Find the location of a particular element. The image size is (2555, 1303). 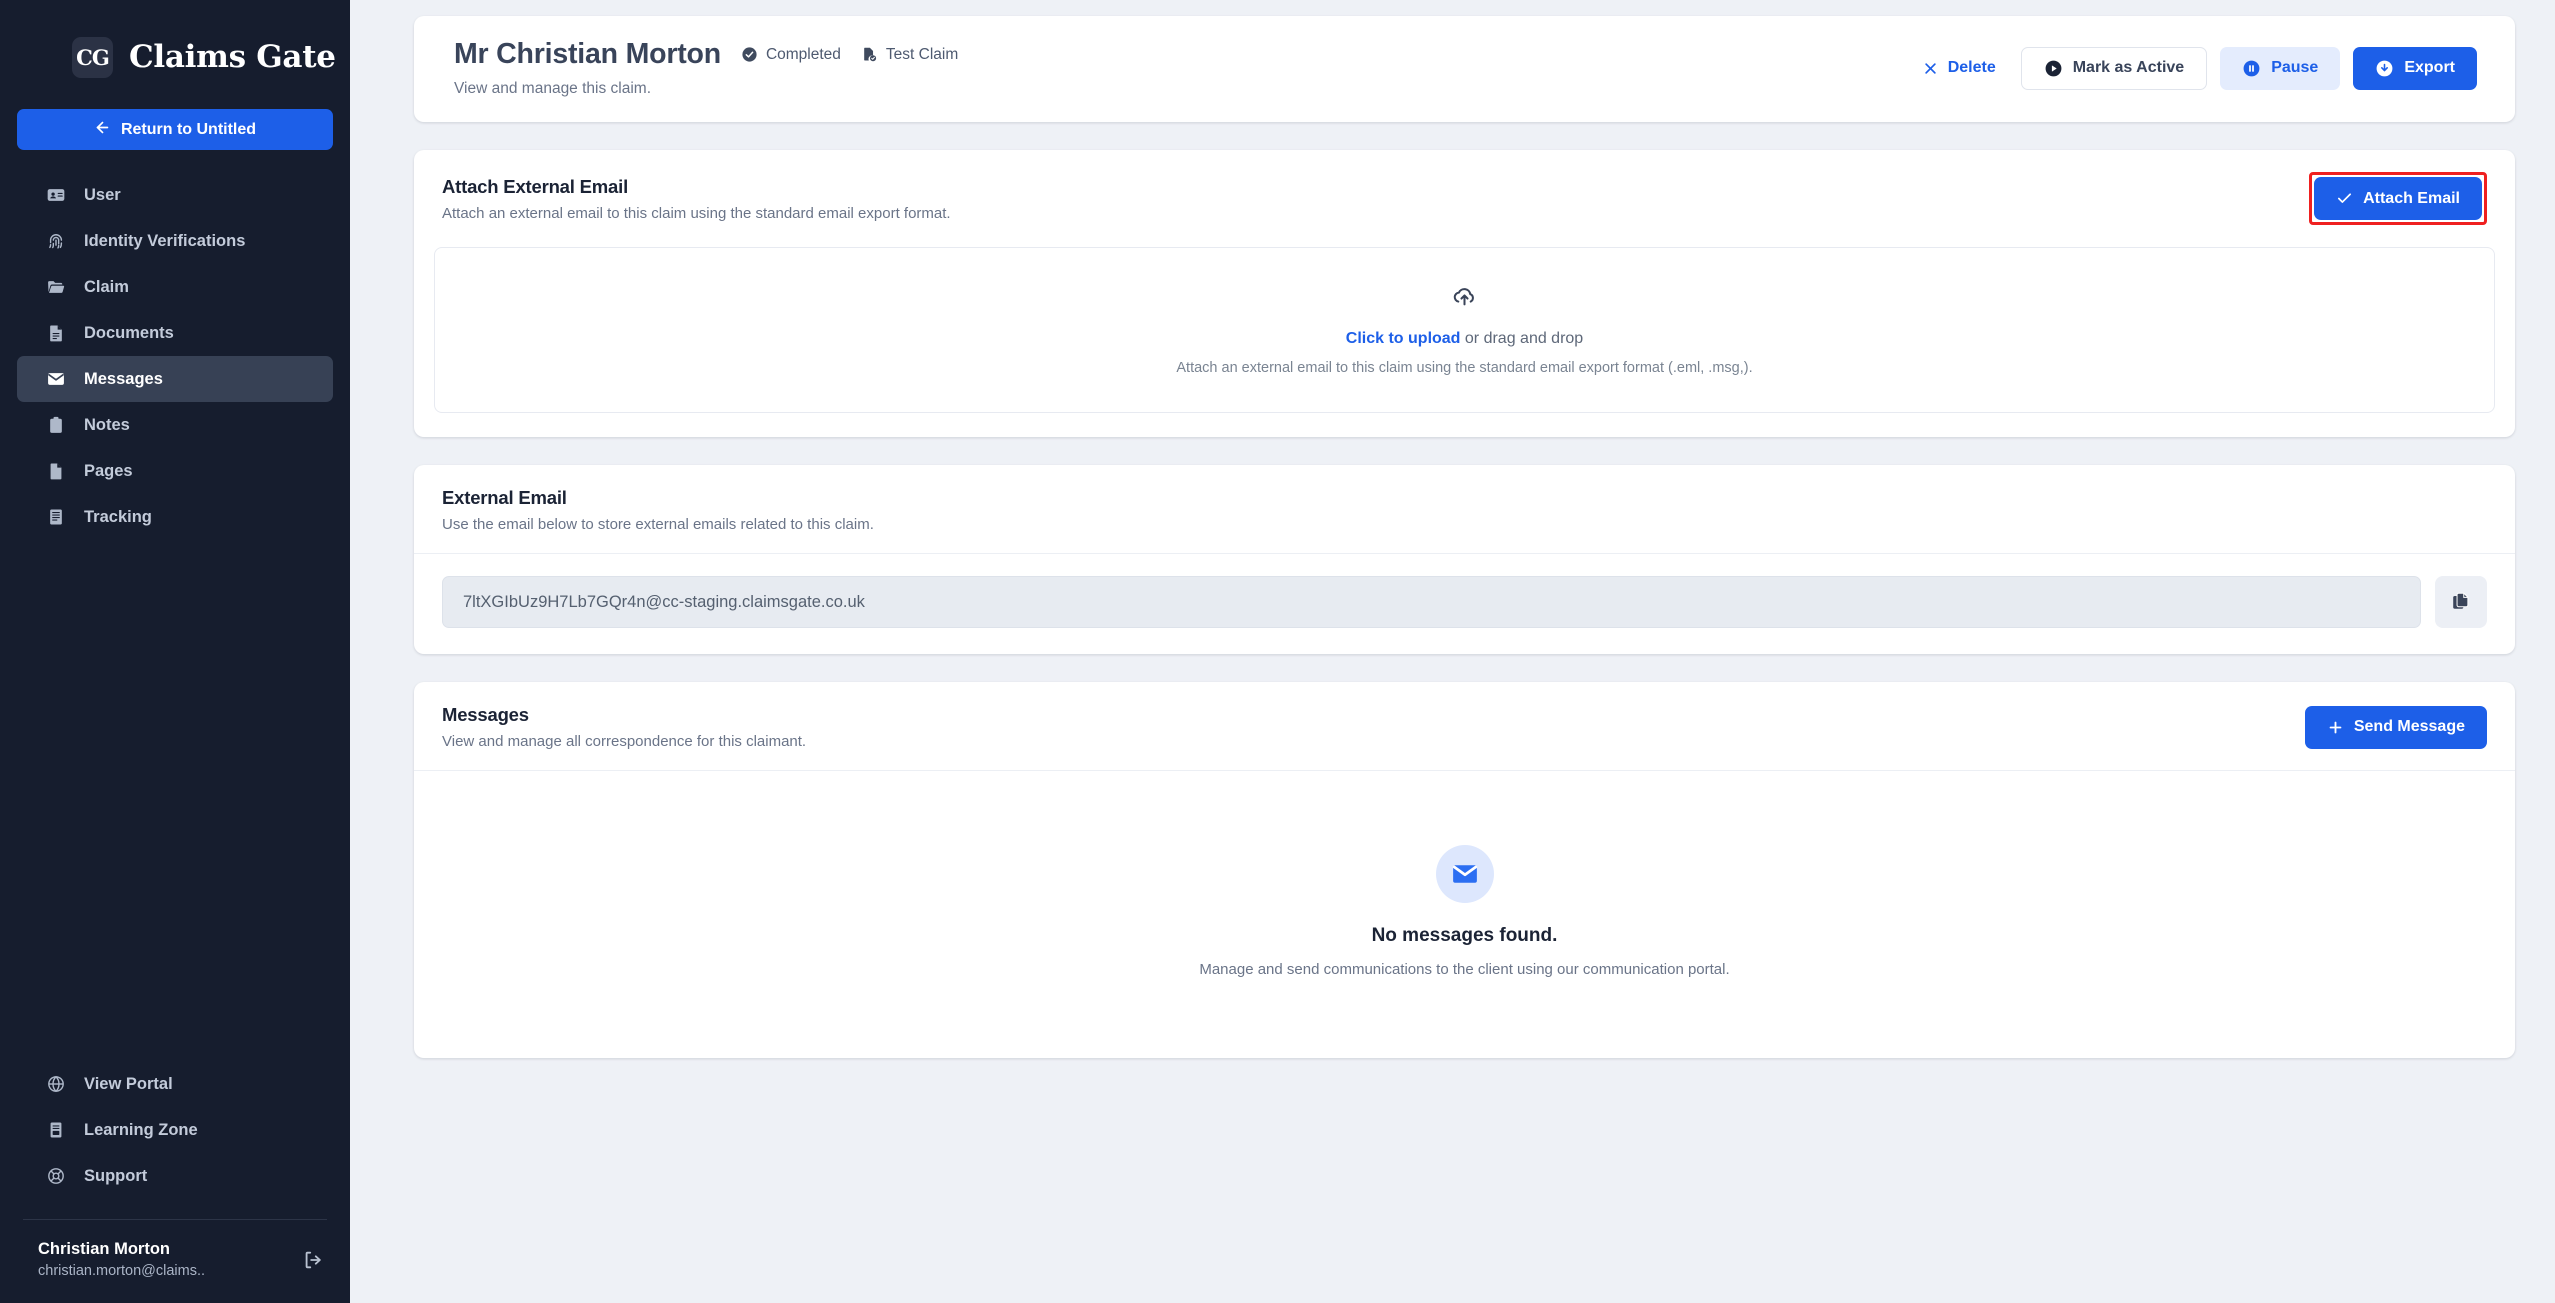

folder-icon is located at coordinates (55, 287).